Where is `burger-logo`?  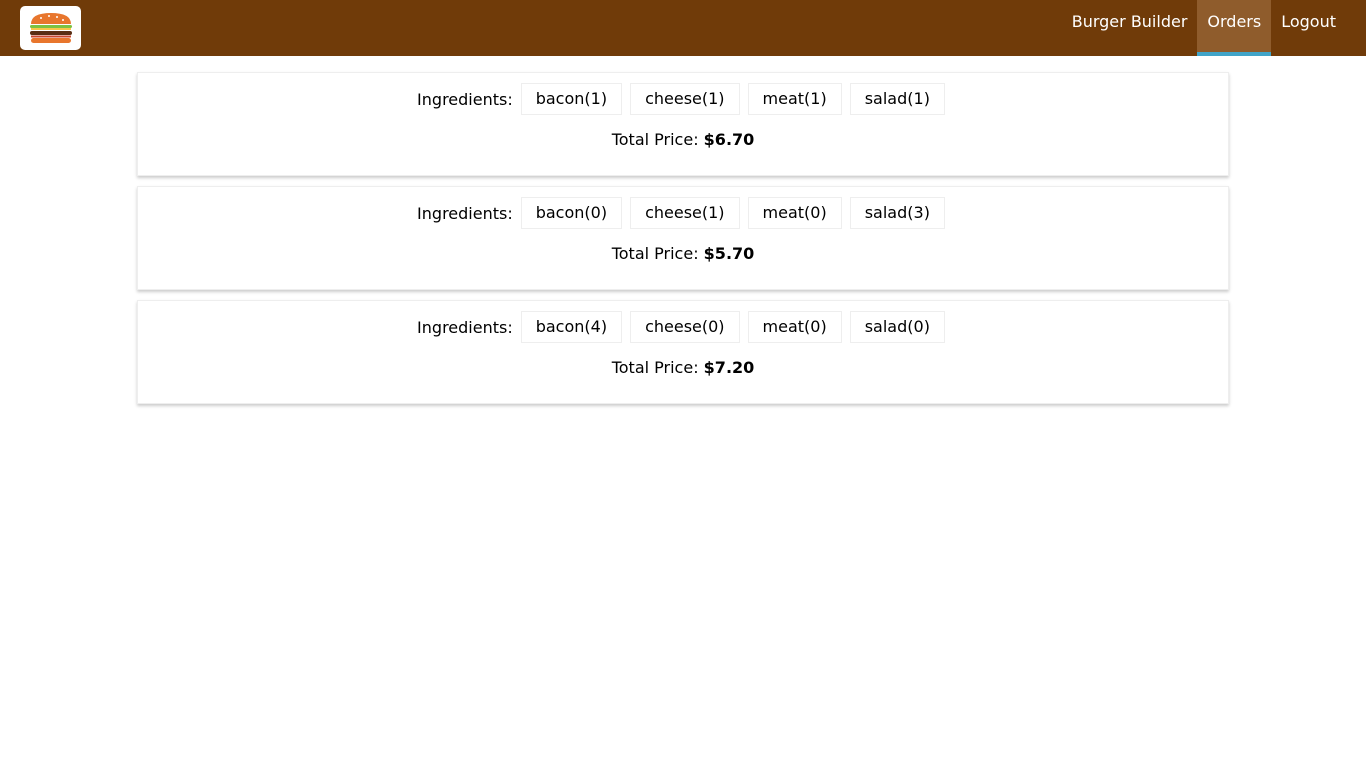
burger-logo is located at coordinates (50, 28).